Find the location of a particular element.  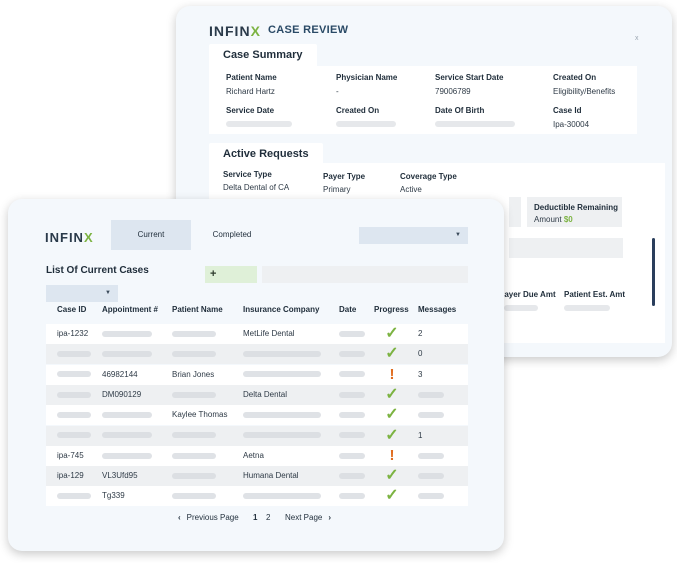

page-2-button: 2 is located at coordinates (268, 517).